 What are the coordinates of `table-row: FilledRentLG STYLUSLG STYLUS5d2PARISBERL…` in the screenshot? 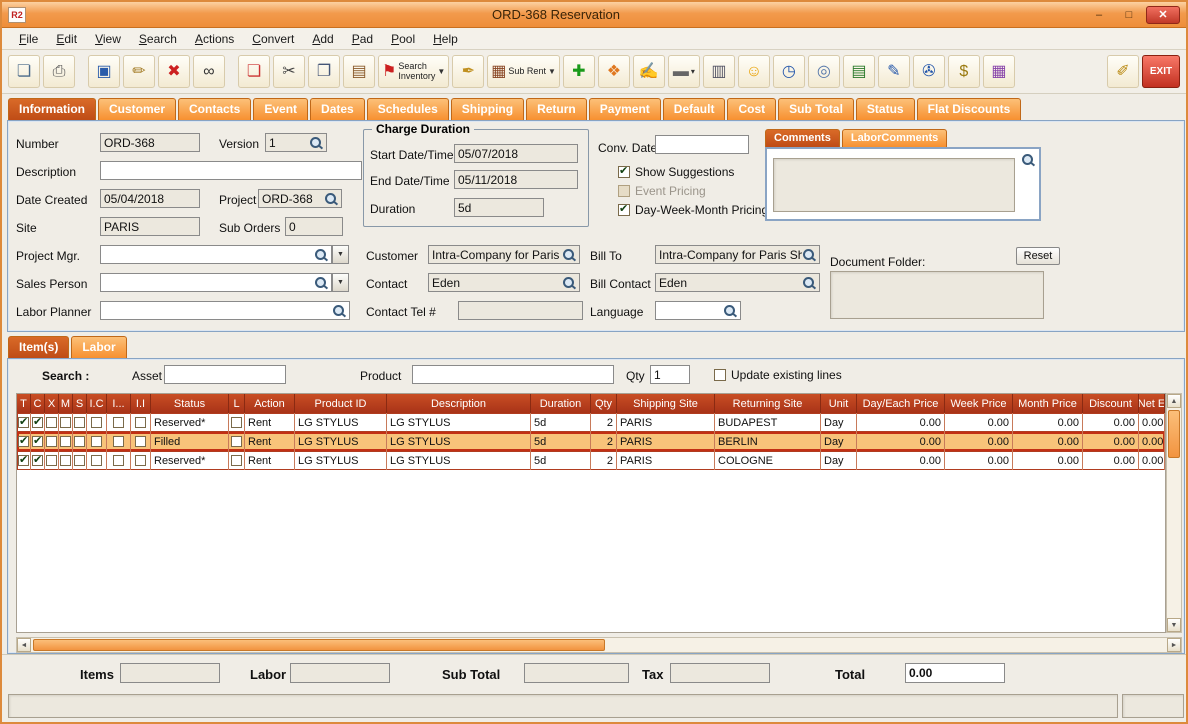 It's located at (591, 441).